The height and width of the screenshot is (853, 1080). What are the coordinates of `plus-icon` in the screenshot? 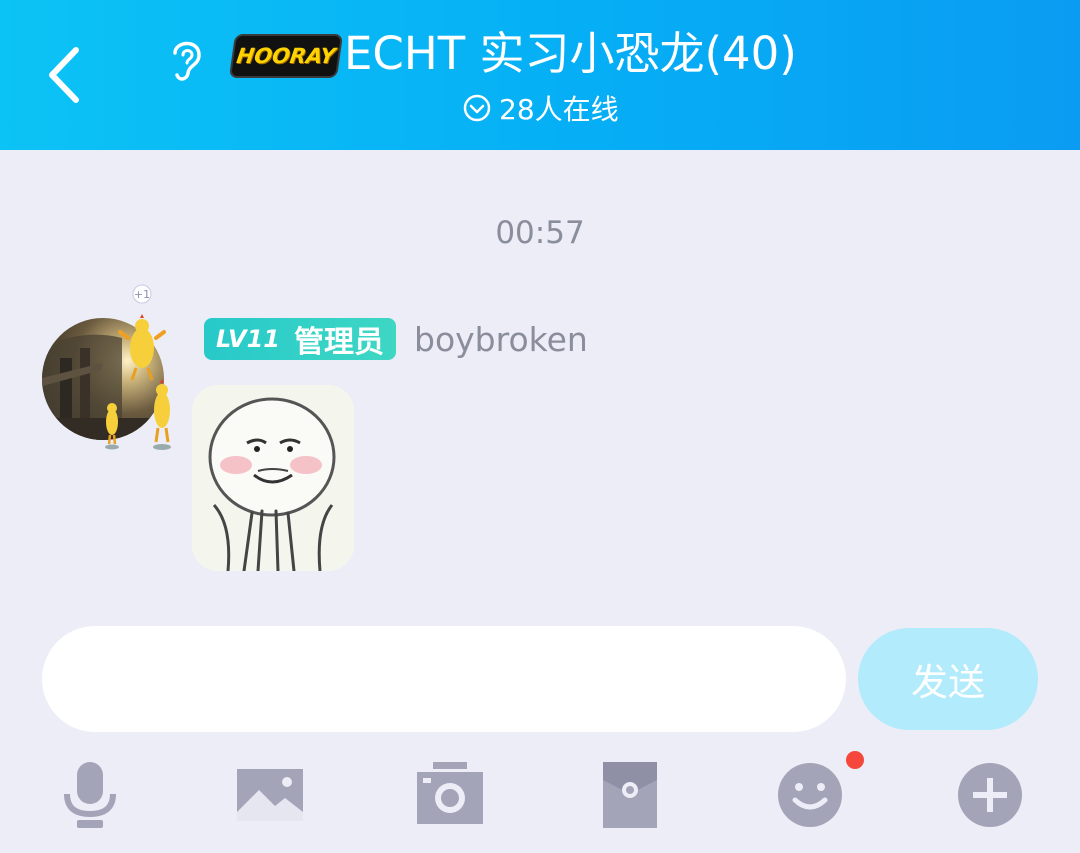 It's located at (990, 795).